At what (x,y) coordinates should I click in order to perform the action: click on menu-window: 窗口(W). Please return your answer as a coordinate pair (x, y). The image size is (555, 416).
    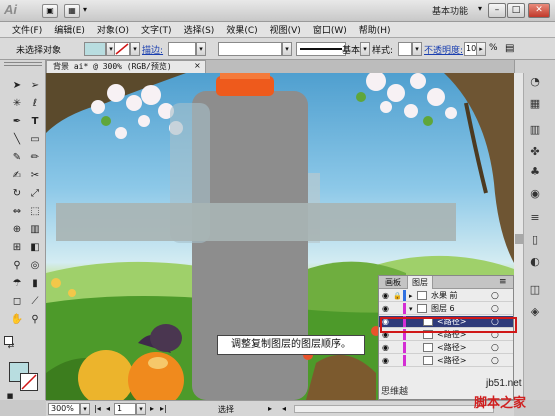
    Looking at the image, I should click on (330, 29).